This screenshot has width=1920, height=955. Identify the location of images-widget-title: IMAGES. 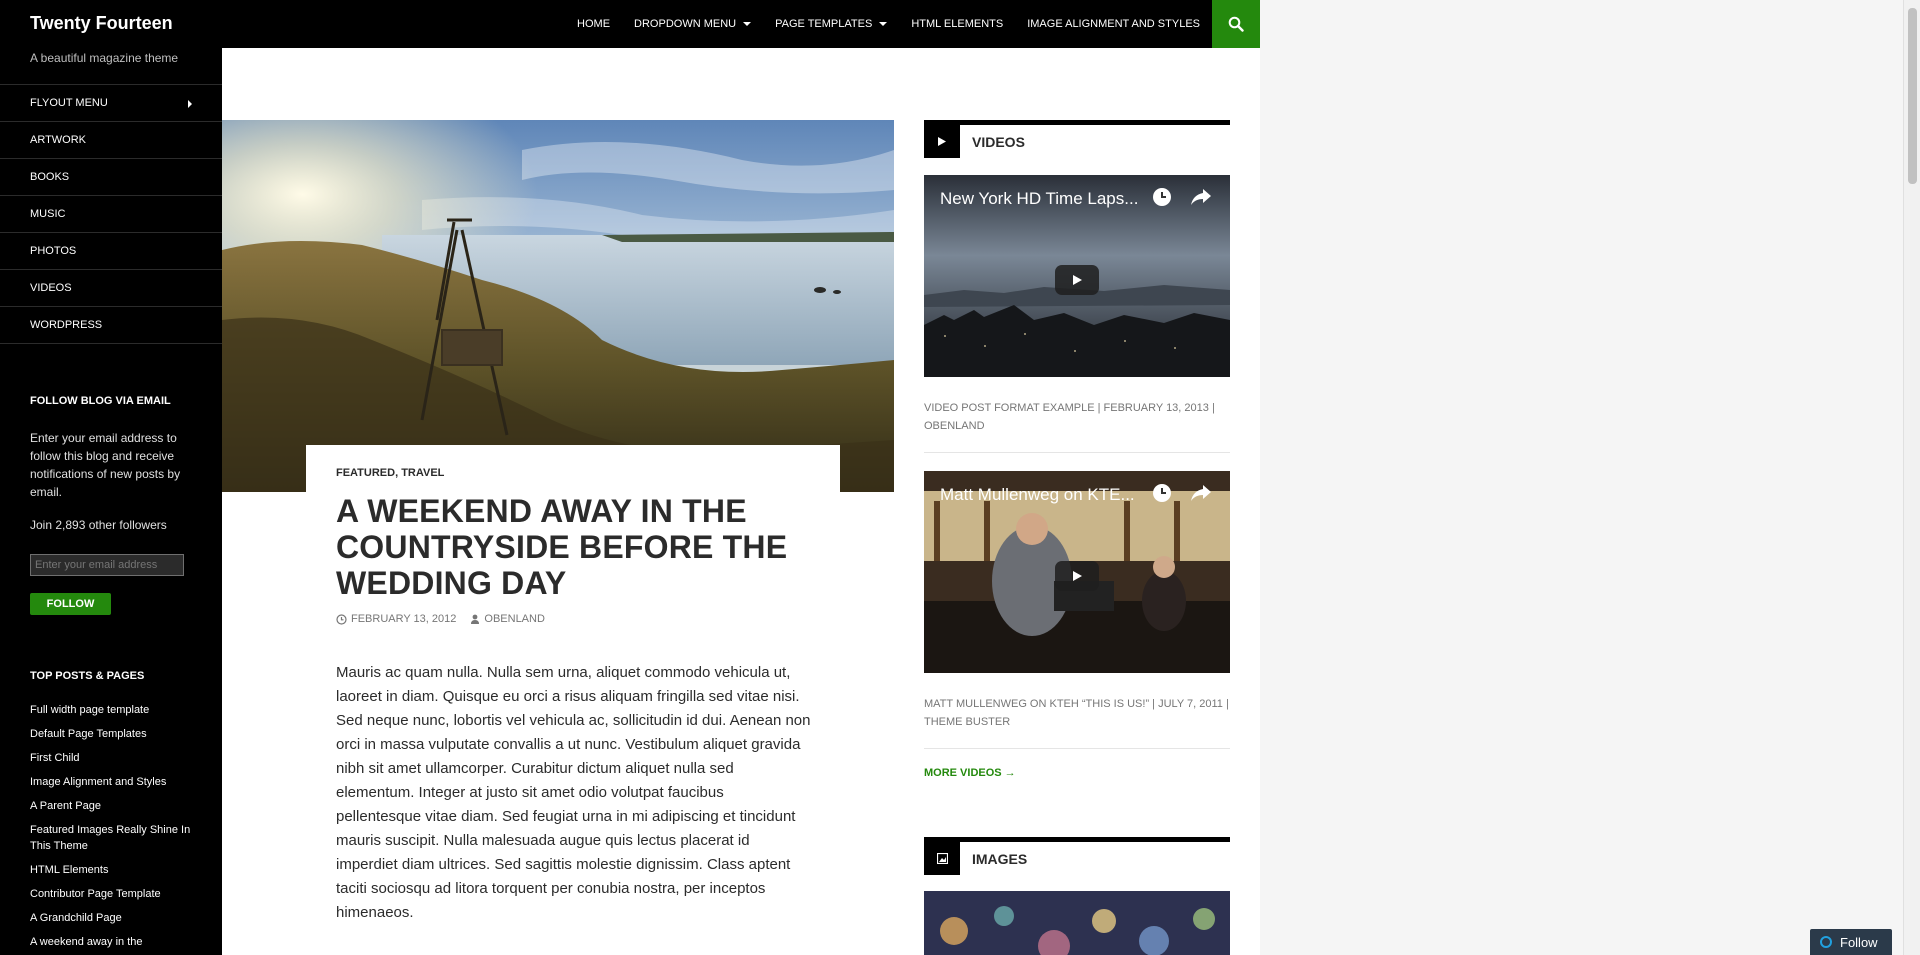
(1077, 856).